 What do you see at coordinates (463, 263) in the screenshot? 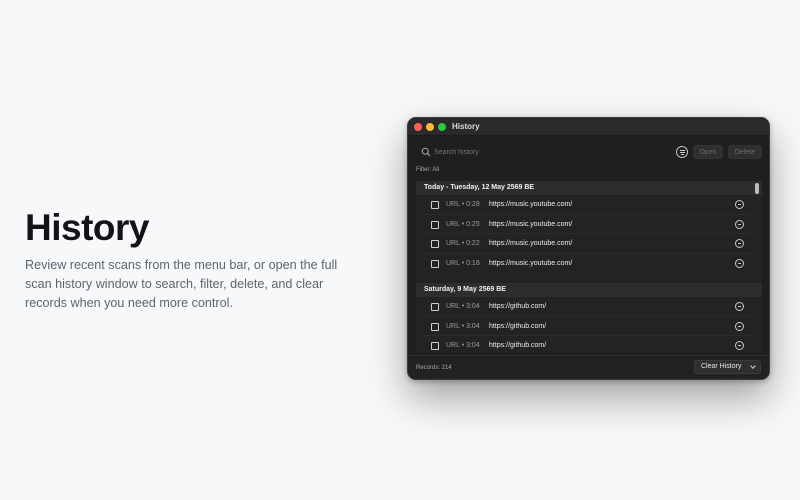
I see `row-meta: URL • 0:18` at bounding box center [463, 263].